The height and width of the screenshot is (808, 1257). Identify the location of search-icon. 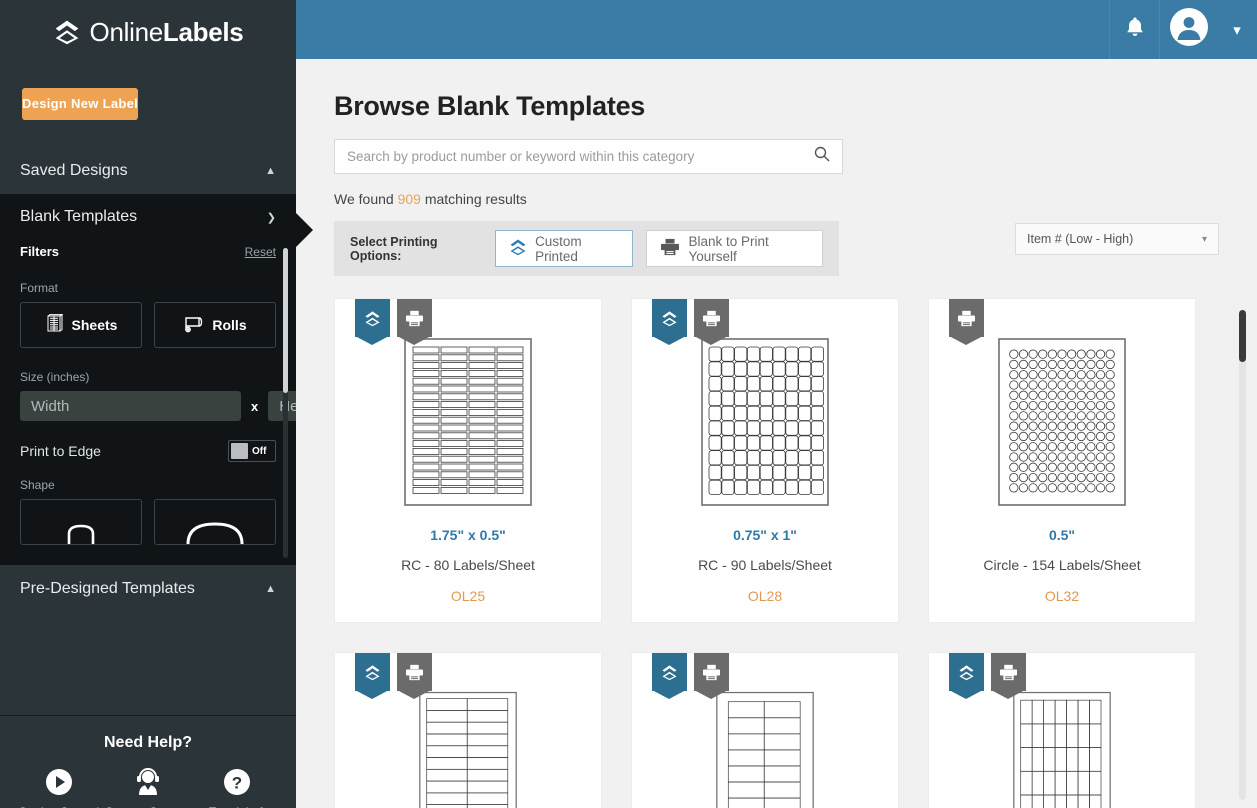
(822, 156).